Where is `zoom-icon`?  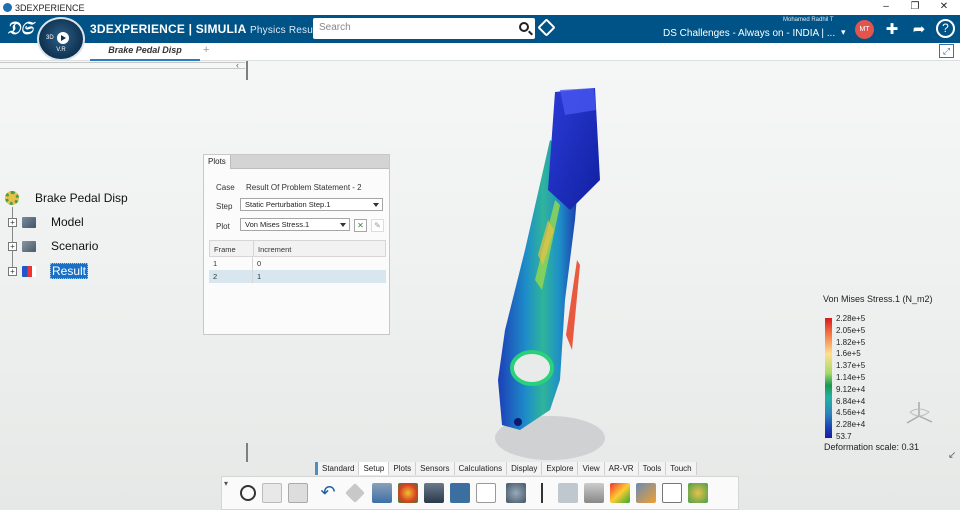
zoom-icon is located at coordinates (248, 493).